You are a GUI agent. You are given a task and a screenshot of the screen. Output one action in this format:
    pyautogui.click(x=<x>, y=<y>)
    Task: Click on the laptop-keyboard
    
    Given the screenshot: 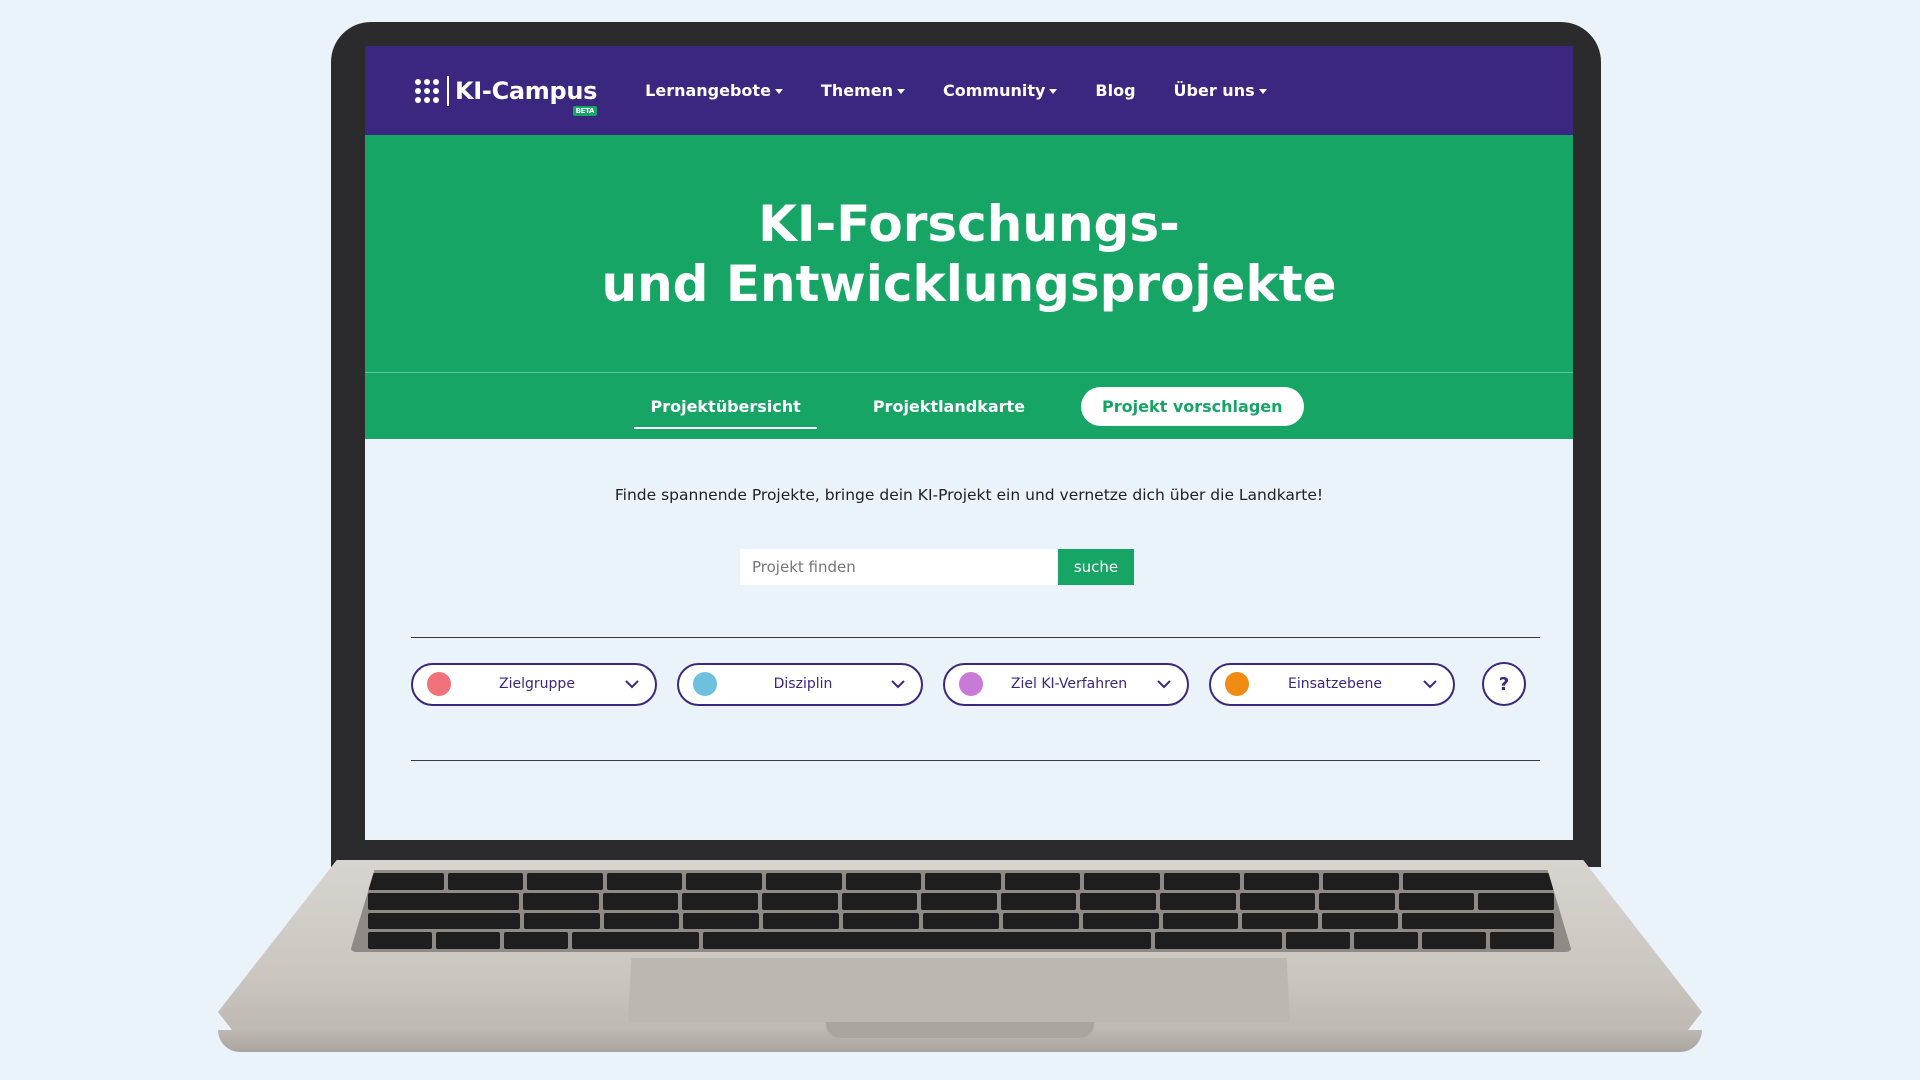 What is the action you would take?
    pyautogui.click(x=961, y=911)
    